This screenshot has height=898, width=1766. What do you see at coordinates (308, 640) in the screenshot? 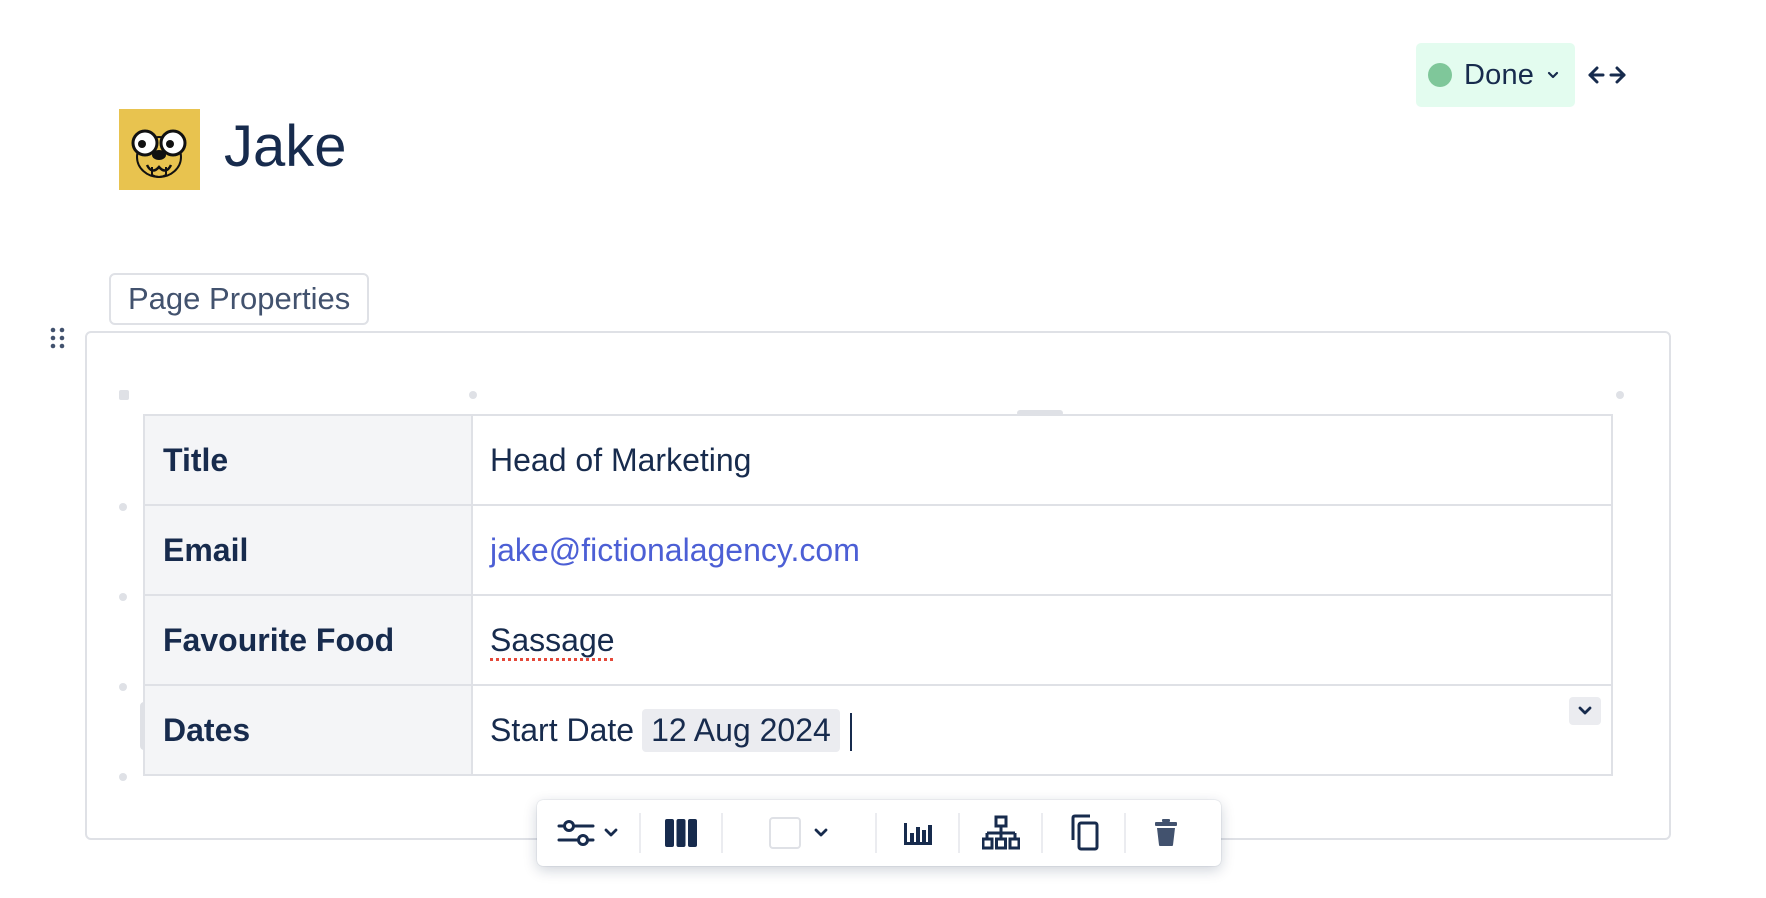
I see `table-header-cell: Favourite Food` at bounding box center [308, 640].